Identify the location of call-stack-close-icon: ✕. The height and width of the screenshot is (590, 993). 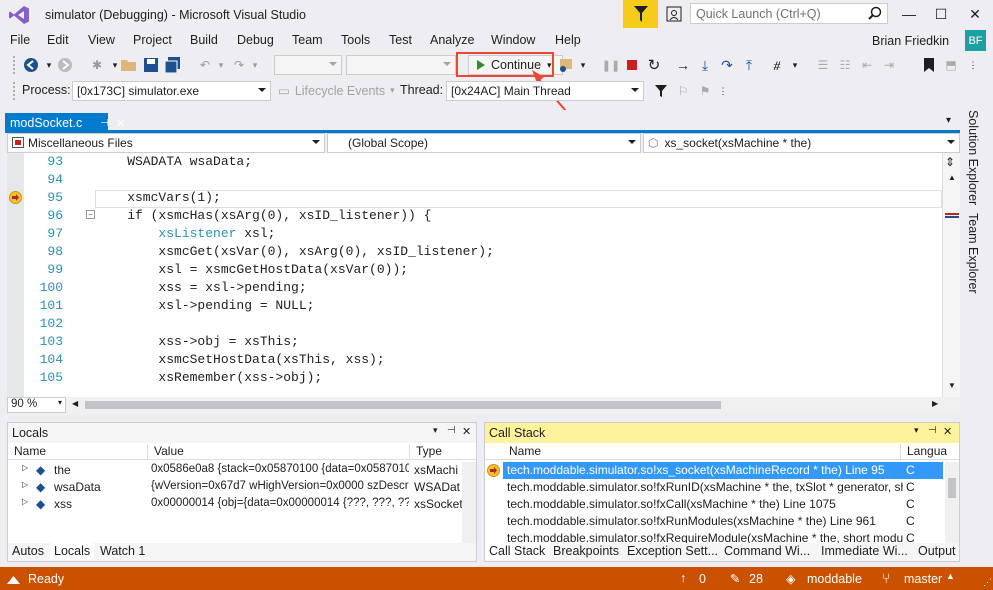
(947, 431).